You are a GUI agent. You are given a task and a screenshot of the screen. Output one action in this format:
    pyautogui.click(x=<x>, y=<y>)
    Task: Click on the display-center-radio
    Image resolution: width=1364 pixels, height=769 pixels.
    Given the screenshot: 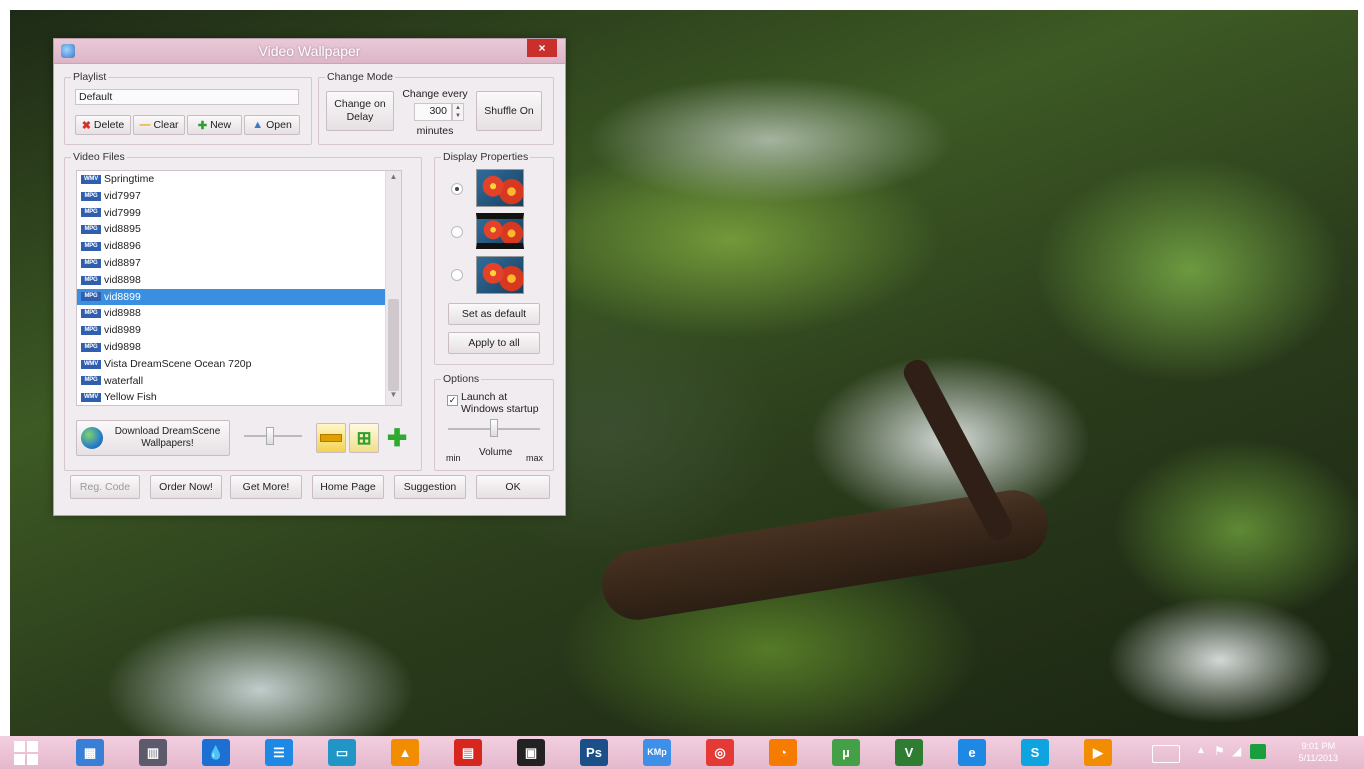 What is the action you would take?
    pyautogui.click(x=457, y=232)
    